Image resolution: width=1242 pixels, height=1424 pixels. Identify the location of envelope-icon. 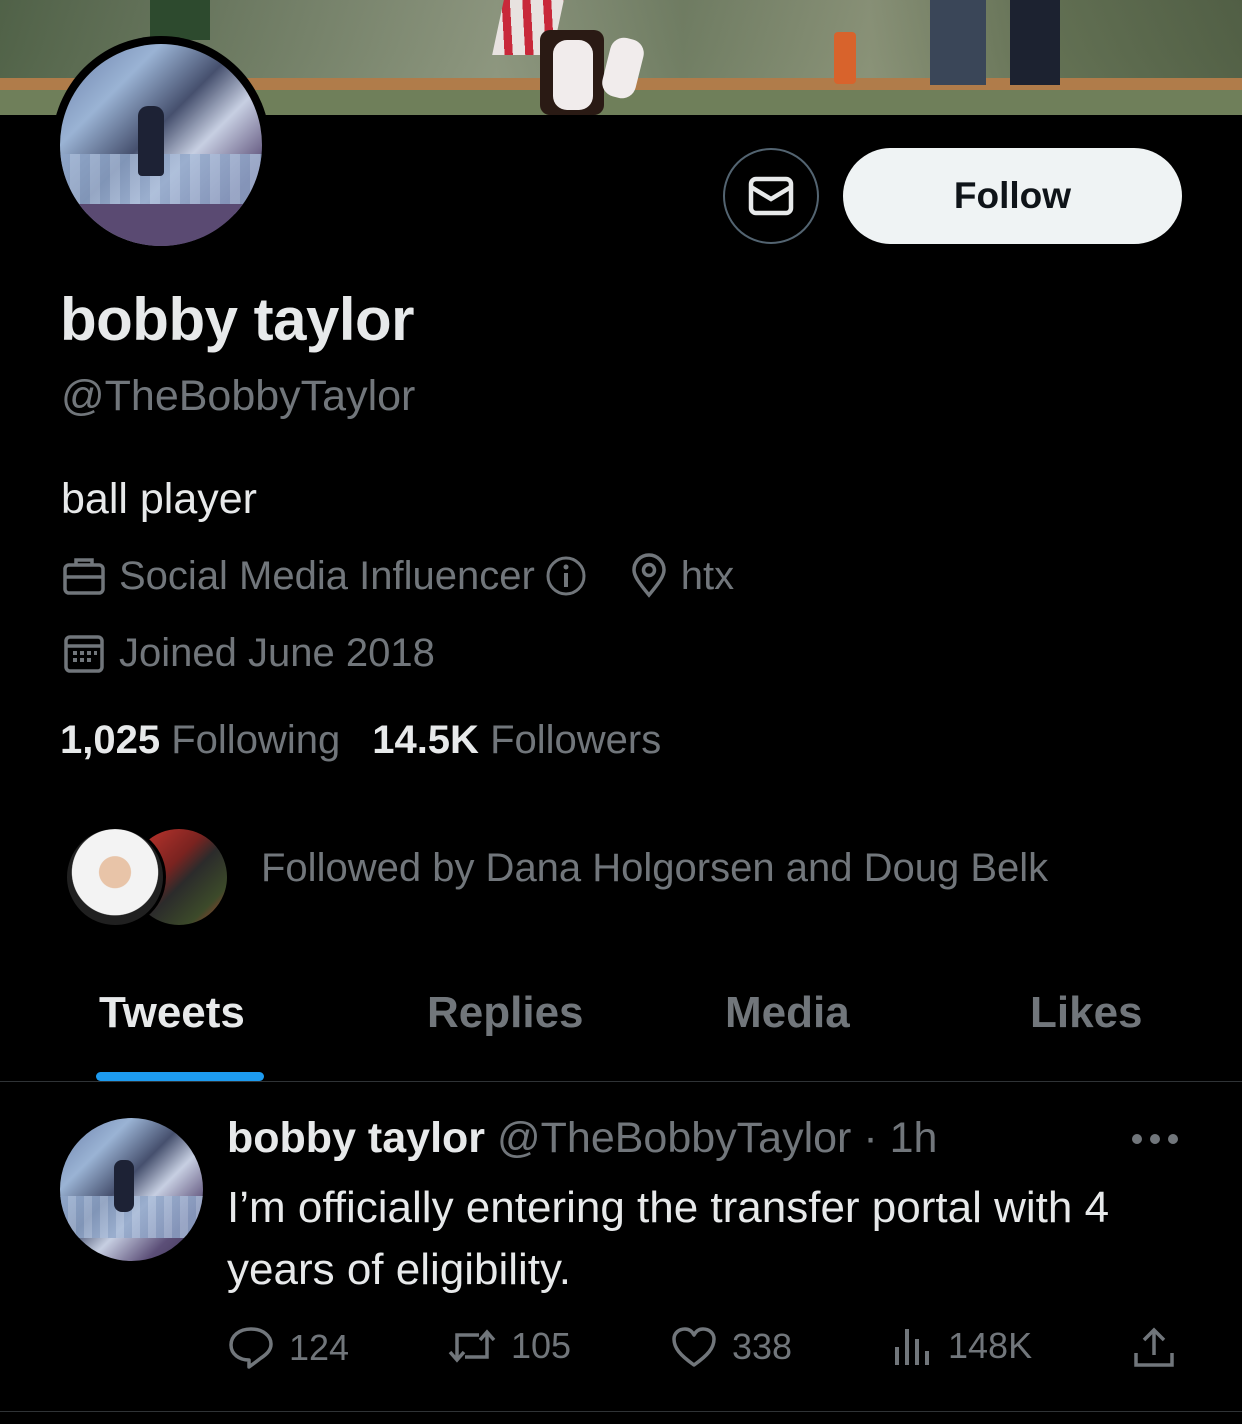
(771, 196).